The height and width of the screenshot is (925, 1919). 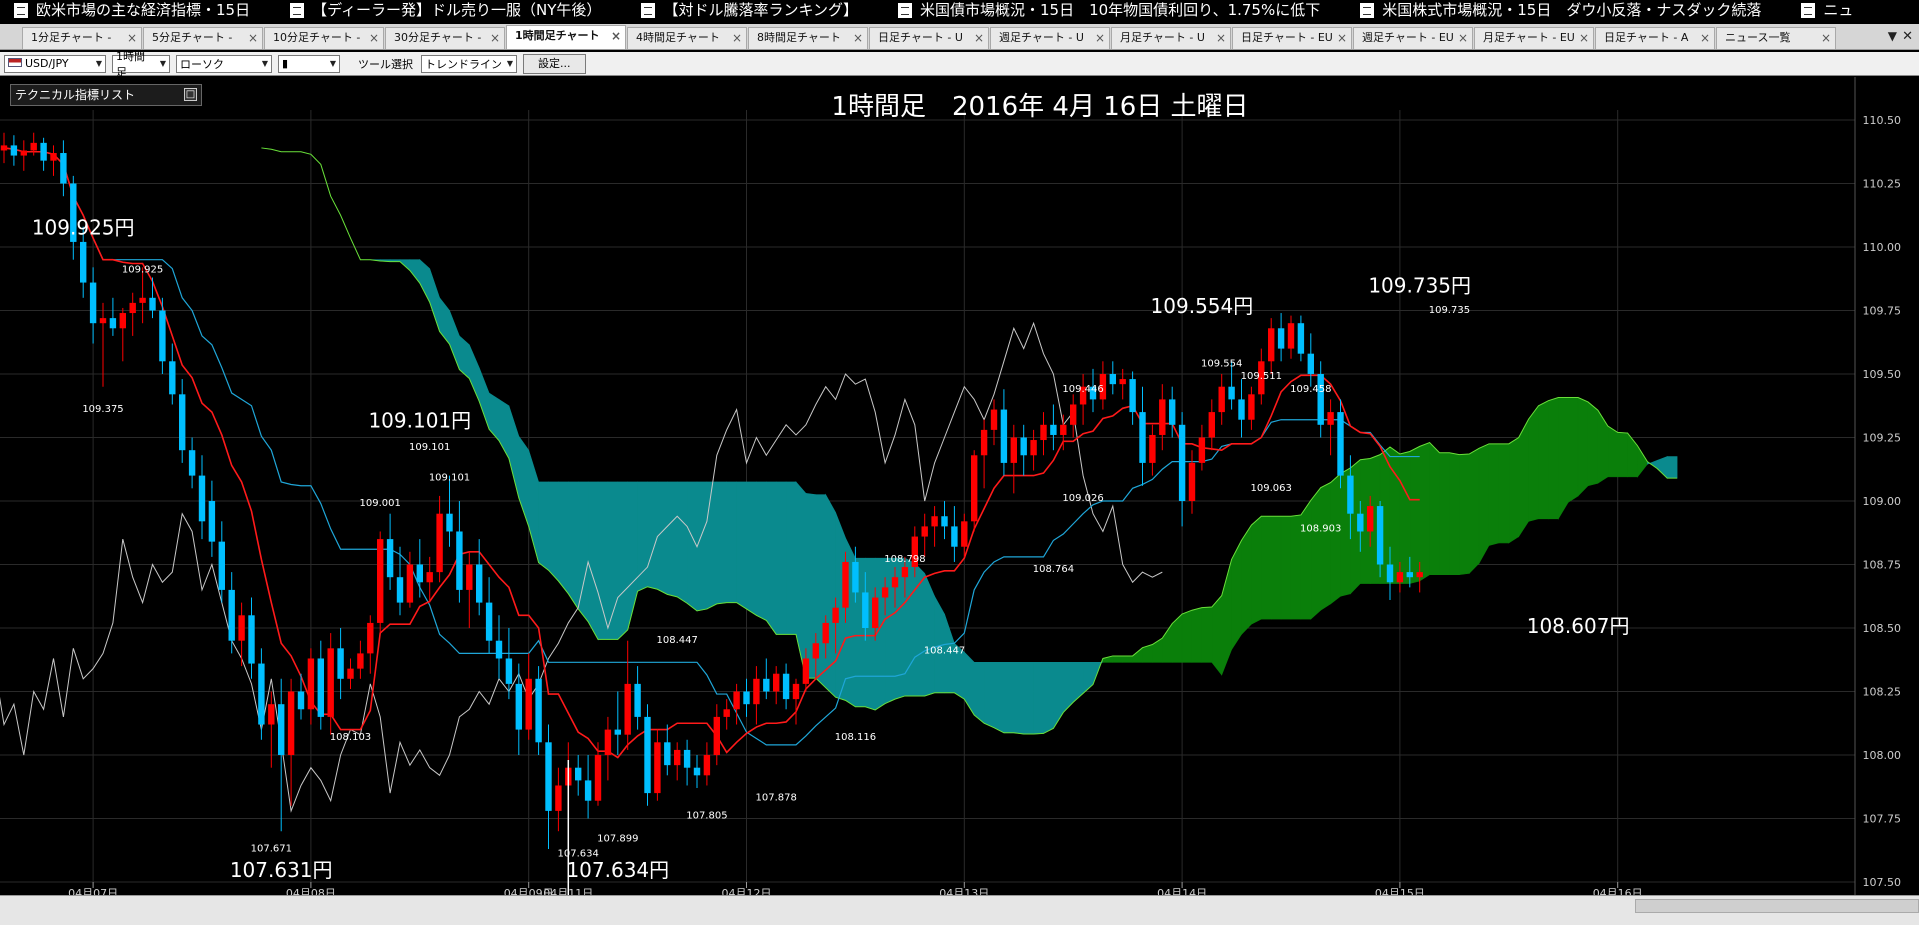 What do you see at coordinates (1534, 38) in the screenshot?
I see `chart-tab: 月足チャート - EU ×` at bounding box center [1534, 38].